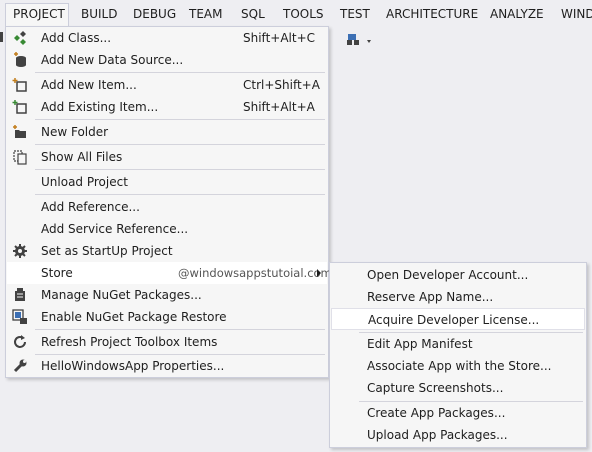 This screenshot has width=592, height=452. What do you see at coordinates (154, 15) in the screenshot?
I see `menu-debug: DEBUG` at bounding box center [154, 15].